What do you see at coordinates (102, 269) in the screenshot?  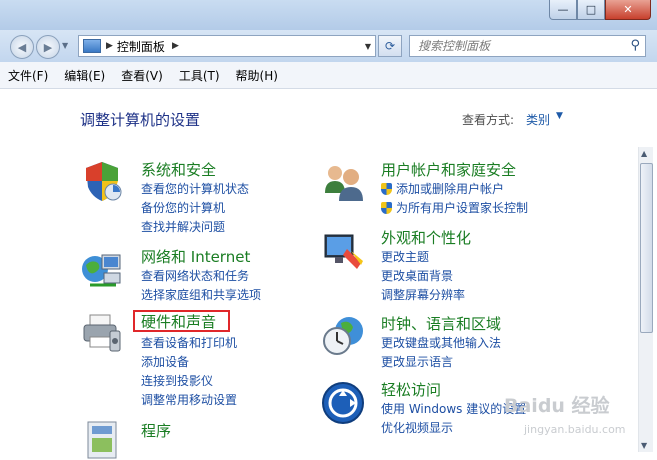 I see `network-globe-icon` at bounding box center [102, 269].